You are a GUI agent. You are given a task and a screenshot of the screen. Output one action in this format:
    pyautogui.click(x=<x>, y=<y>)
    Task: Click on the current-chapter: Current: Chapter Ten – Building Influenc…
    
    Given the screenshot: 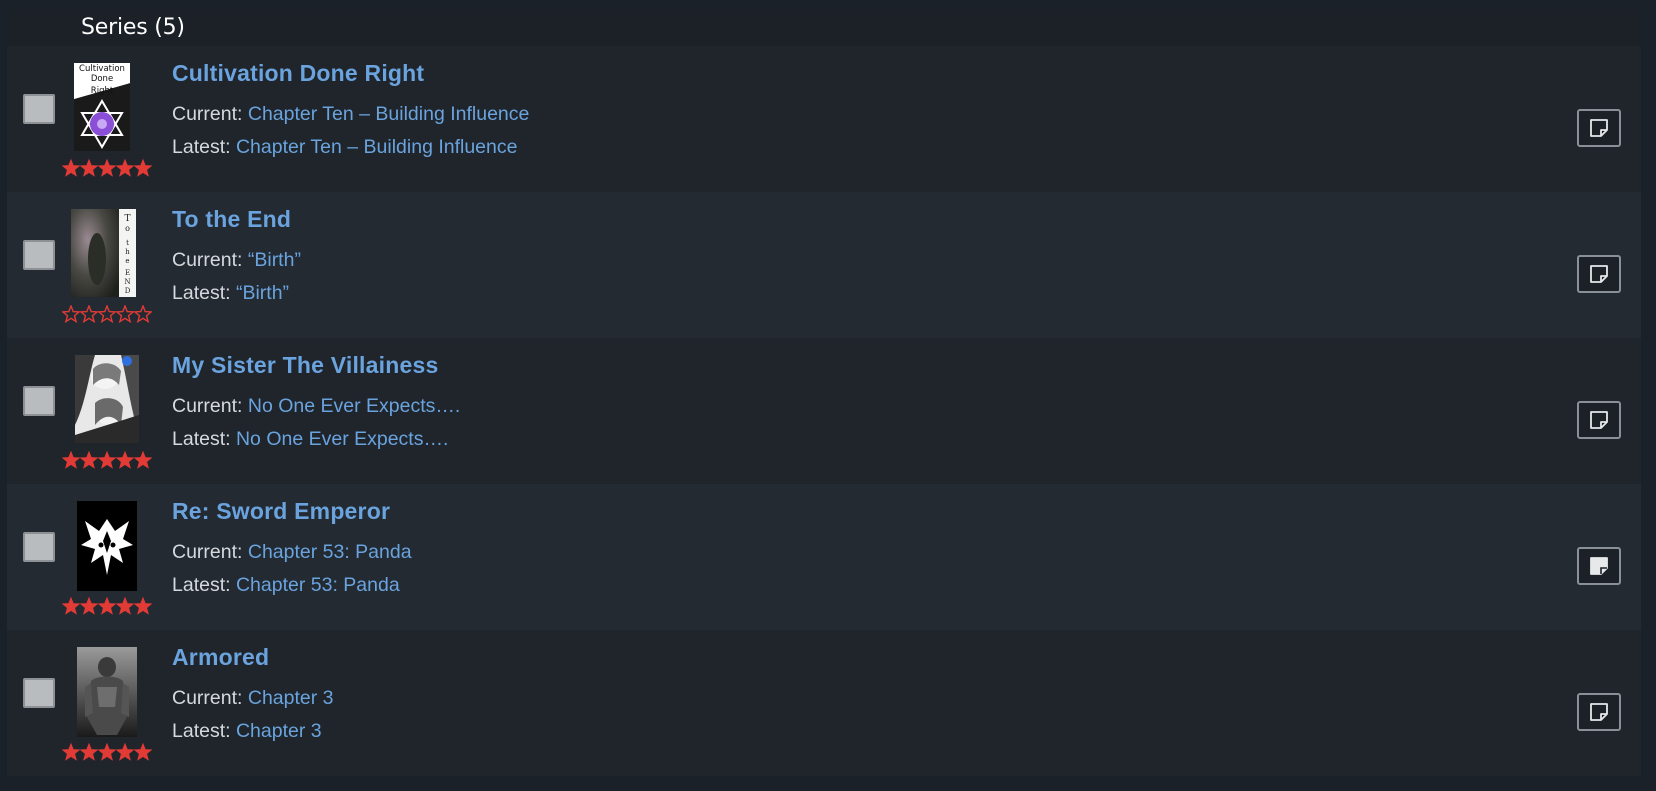 What is the action you would take?
    pyautogui.click(x=350, y=114)
    